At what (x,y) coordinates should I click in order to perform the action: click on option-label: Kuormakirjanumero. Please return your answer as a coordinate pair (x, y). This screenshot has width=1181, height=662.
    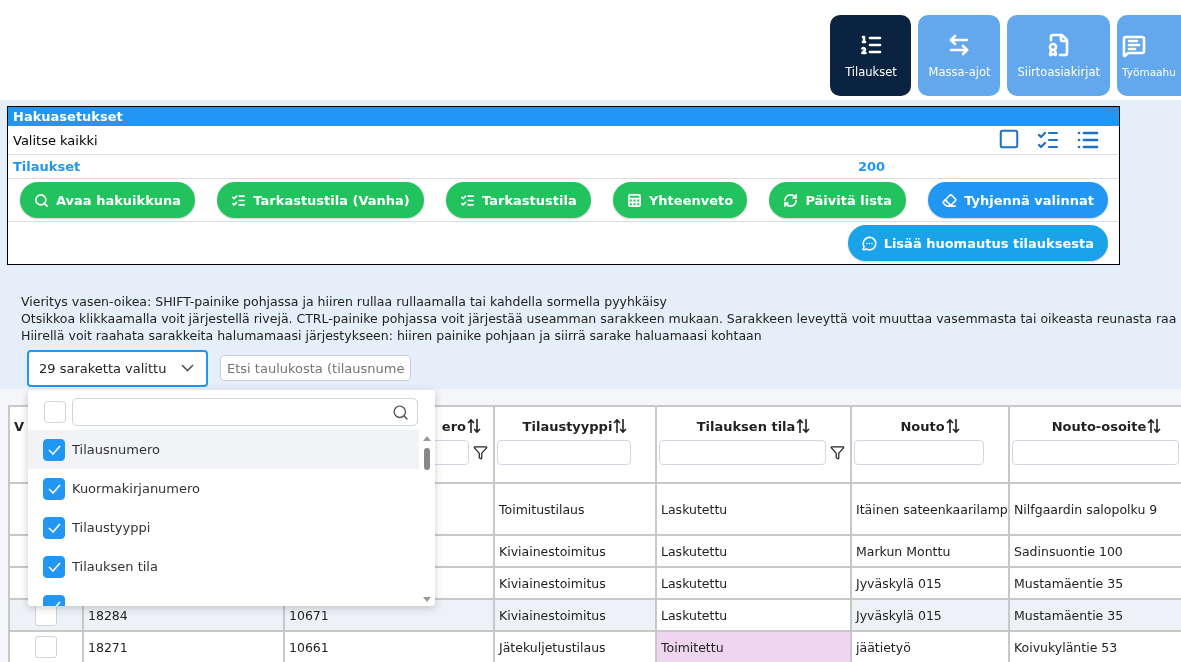
    Looking at the image, I should click on (136, 488).